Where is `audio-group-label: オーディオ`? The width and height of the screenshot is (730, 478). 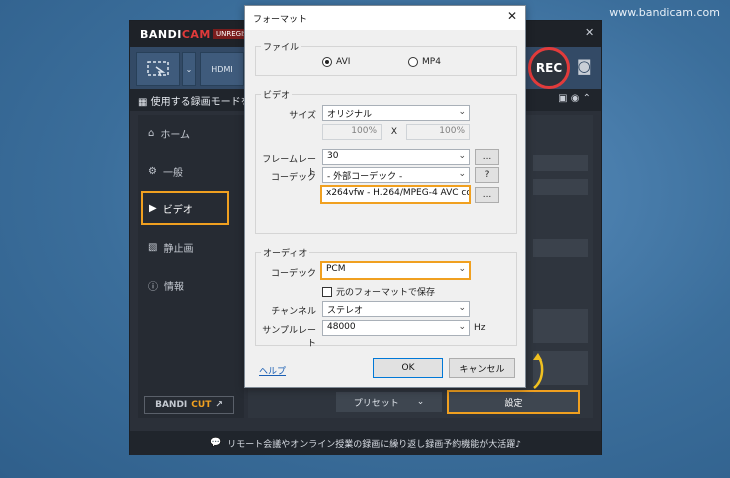 audio-group-label: オーディオ is located at coordinates (285, 252).